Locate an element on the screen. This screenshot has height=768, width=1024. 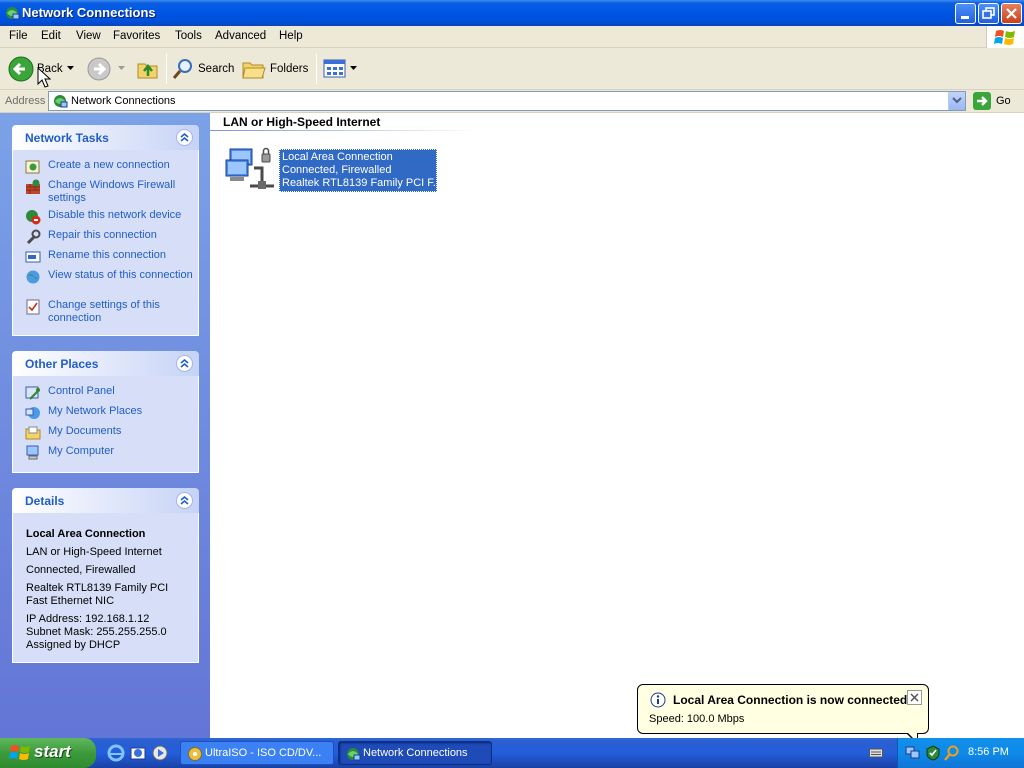
up-folder-button is located at coordinates (148, 69).